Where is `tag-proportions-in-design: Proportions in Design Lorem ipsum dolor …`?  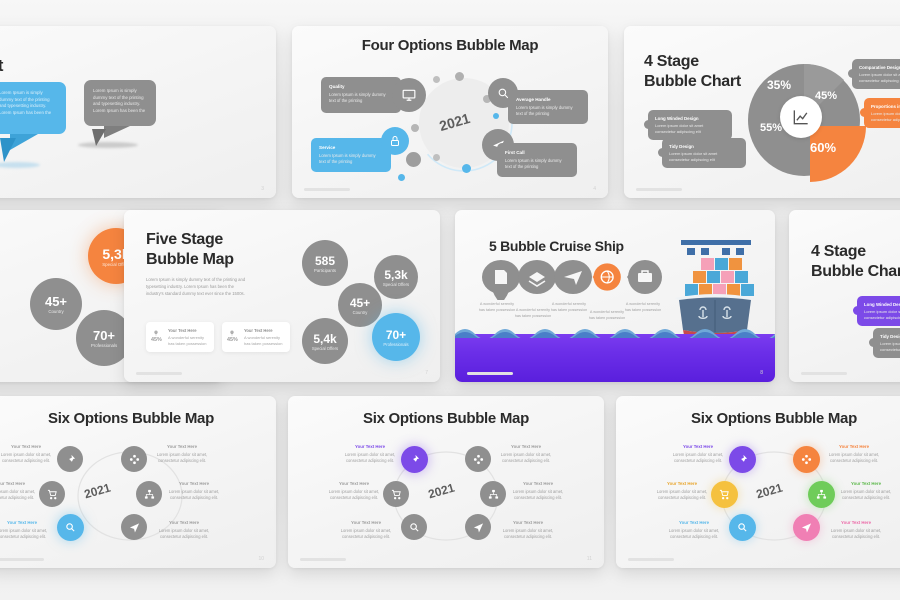 tag-proportions-in-design: Proportions in Design Lorem ipsum dolor … is located at coordinates (882, 113).